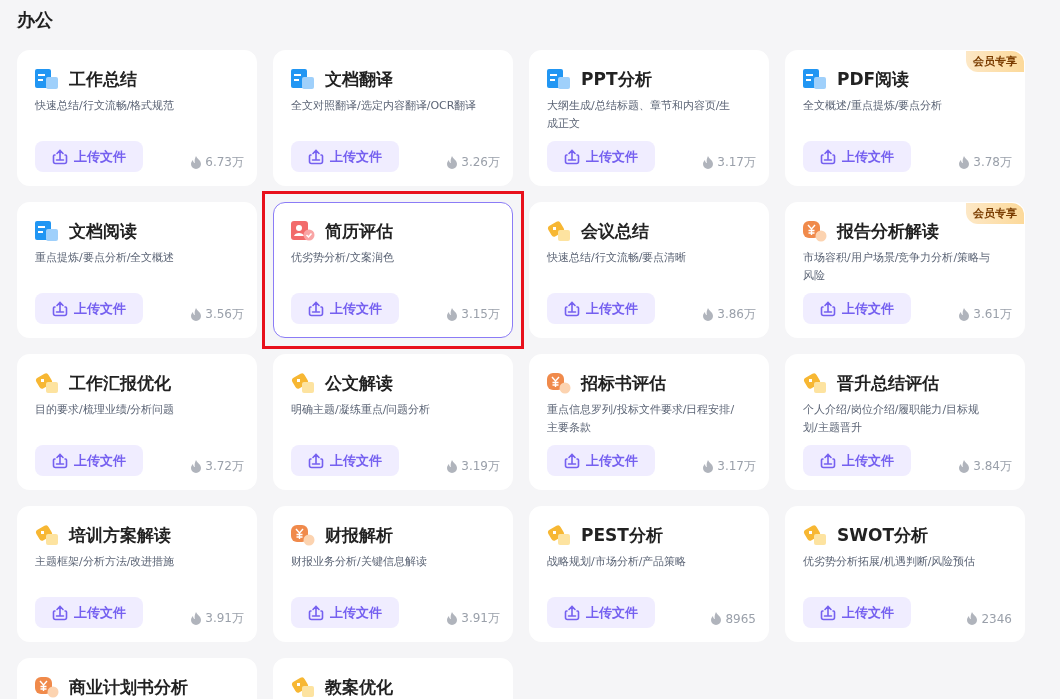  Describe the element at coordinates (35, 20) in the screenshot. I see `section-title: 办公` at that location.